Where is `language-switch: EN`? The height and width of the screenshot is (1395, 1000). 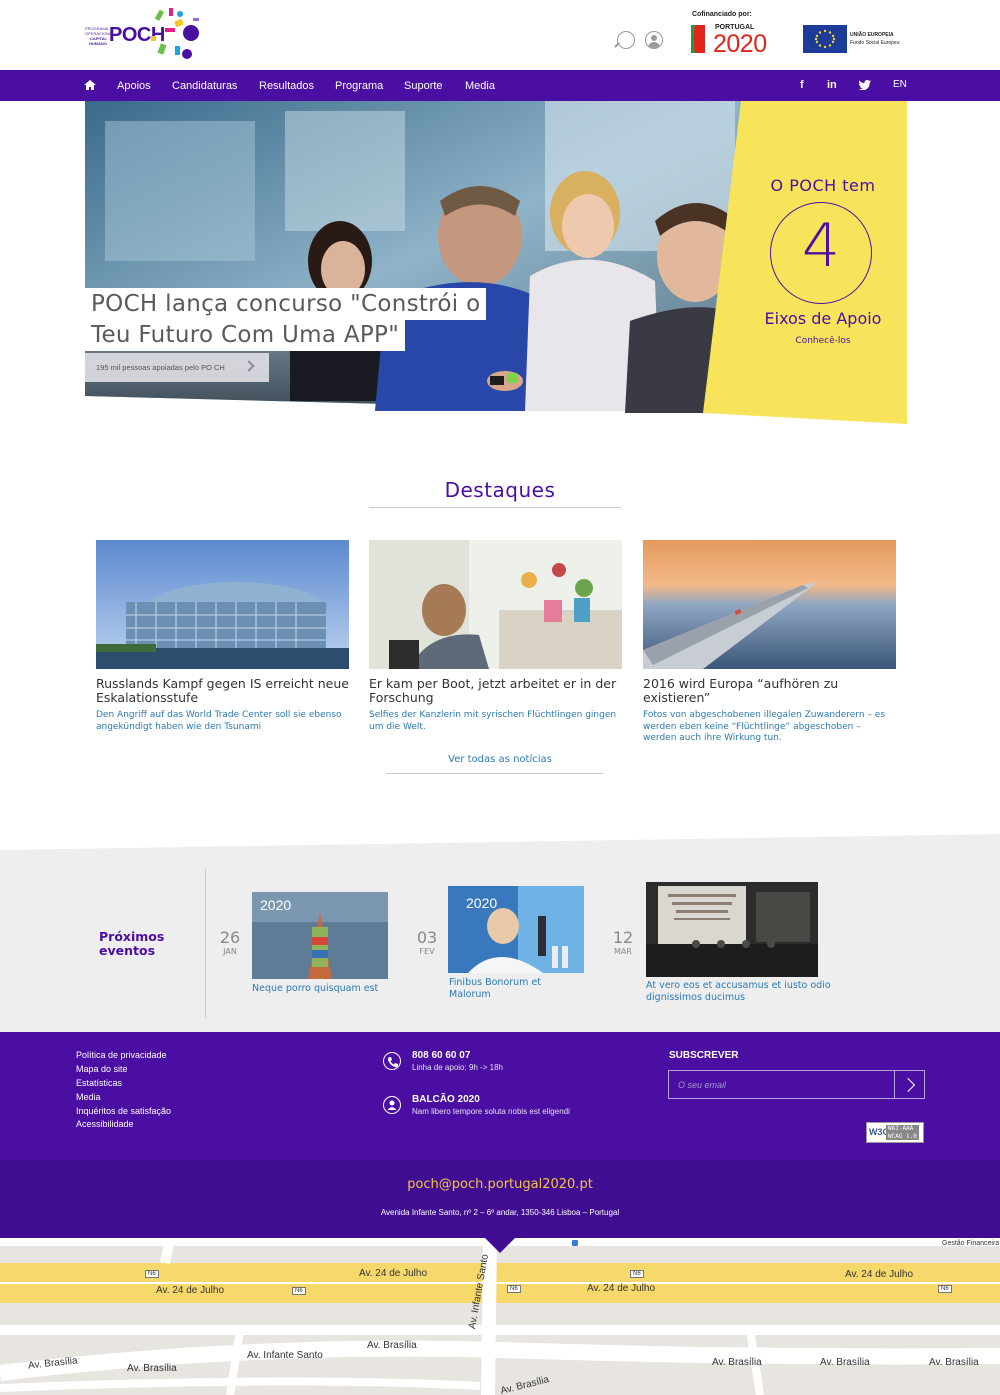 language-switch: EN is located at coordinates (900, 84).